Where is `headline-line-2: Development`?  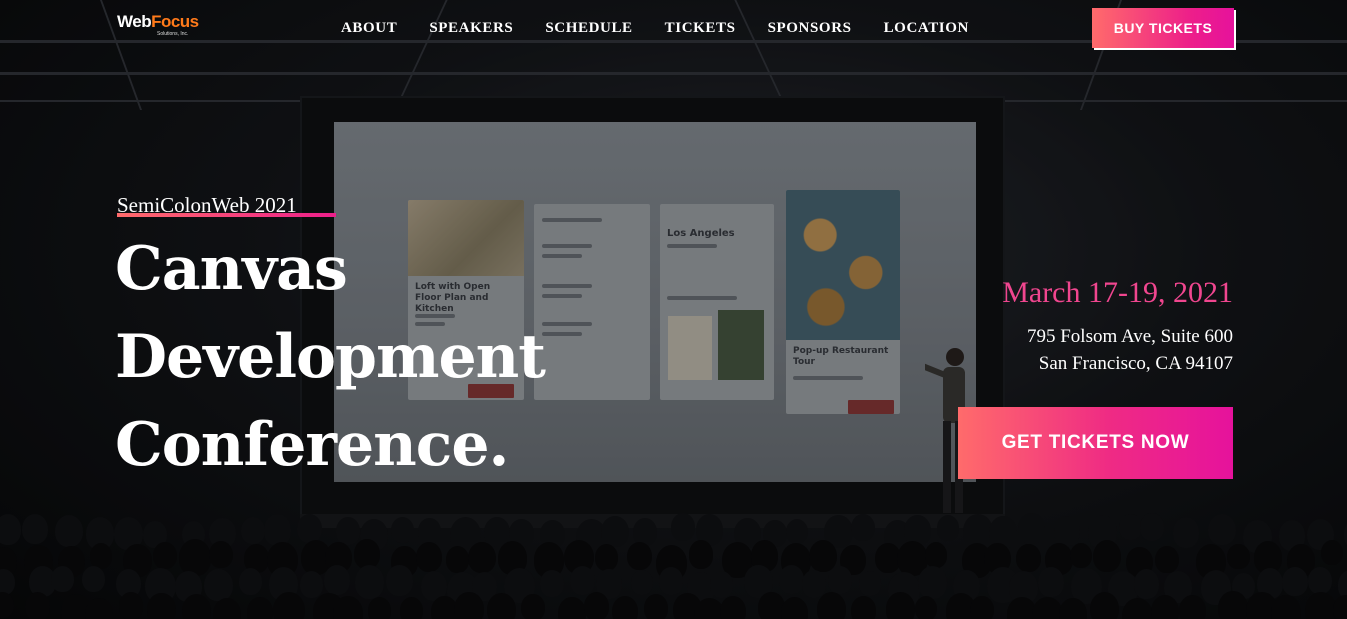 headline-line-2: Development is located at coordinates (330, 357).